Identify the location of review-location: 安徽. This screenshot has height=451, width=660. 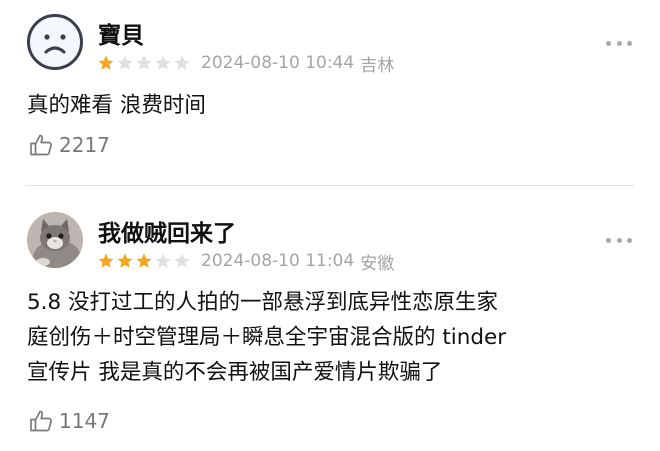
(377, 263).